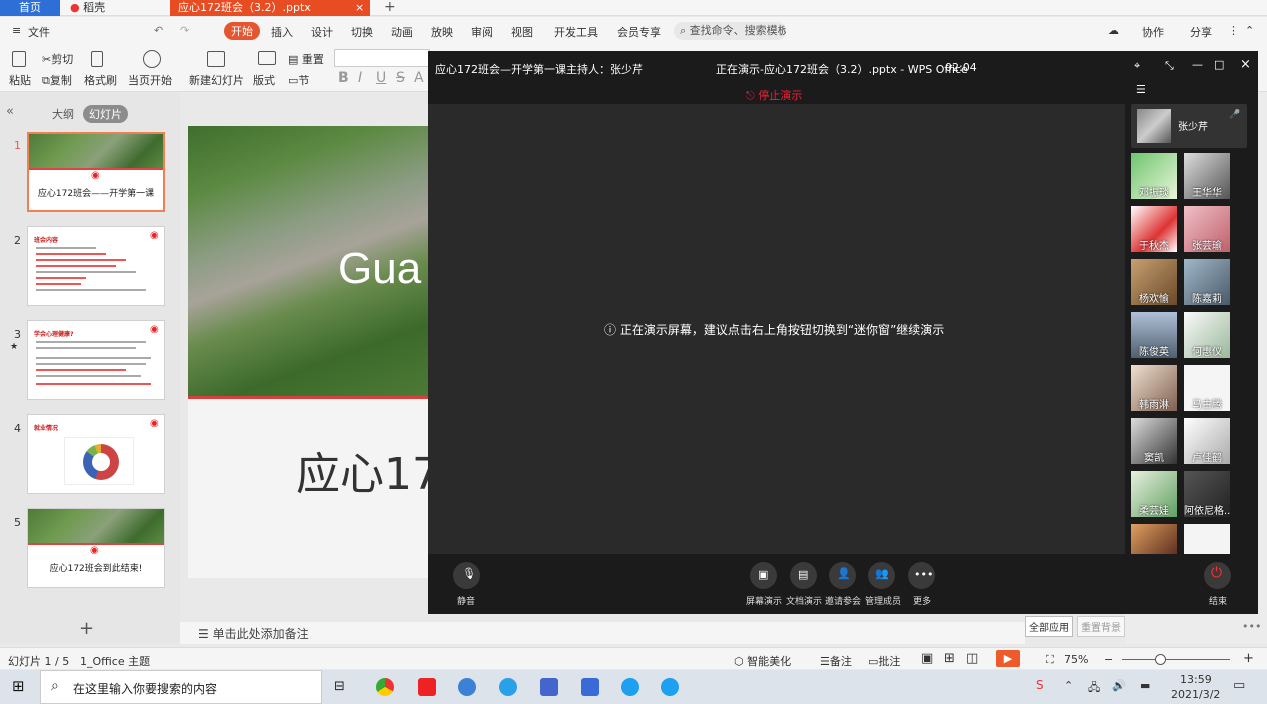  What do you see at coordinates (1154, 494) in the screenshot?
I see `participant-tile: 柔芸娃` at bounding box center [1154, 494].